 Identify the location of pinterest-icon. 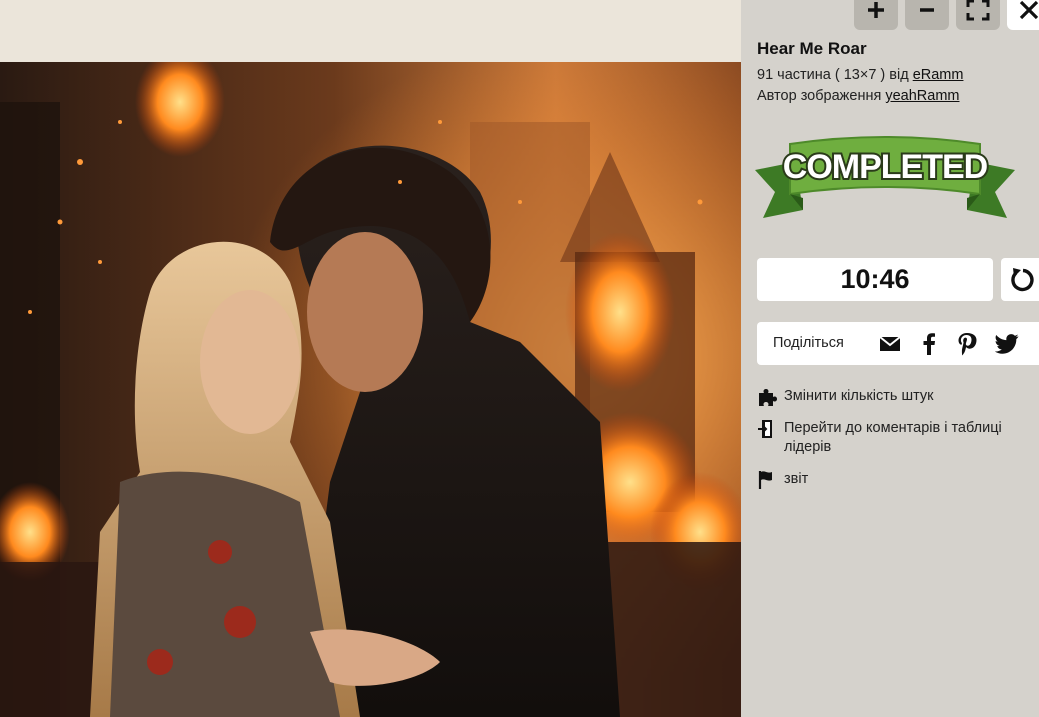
(967, 344).